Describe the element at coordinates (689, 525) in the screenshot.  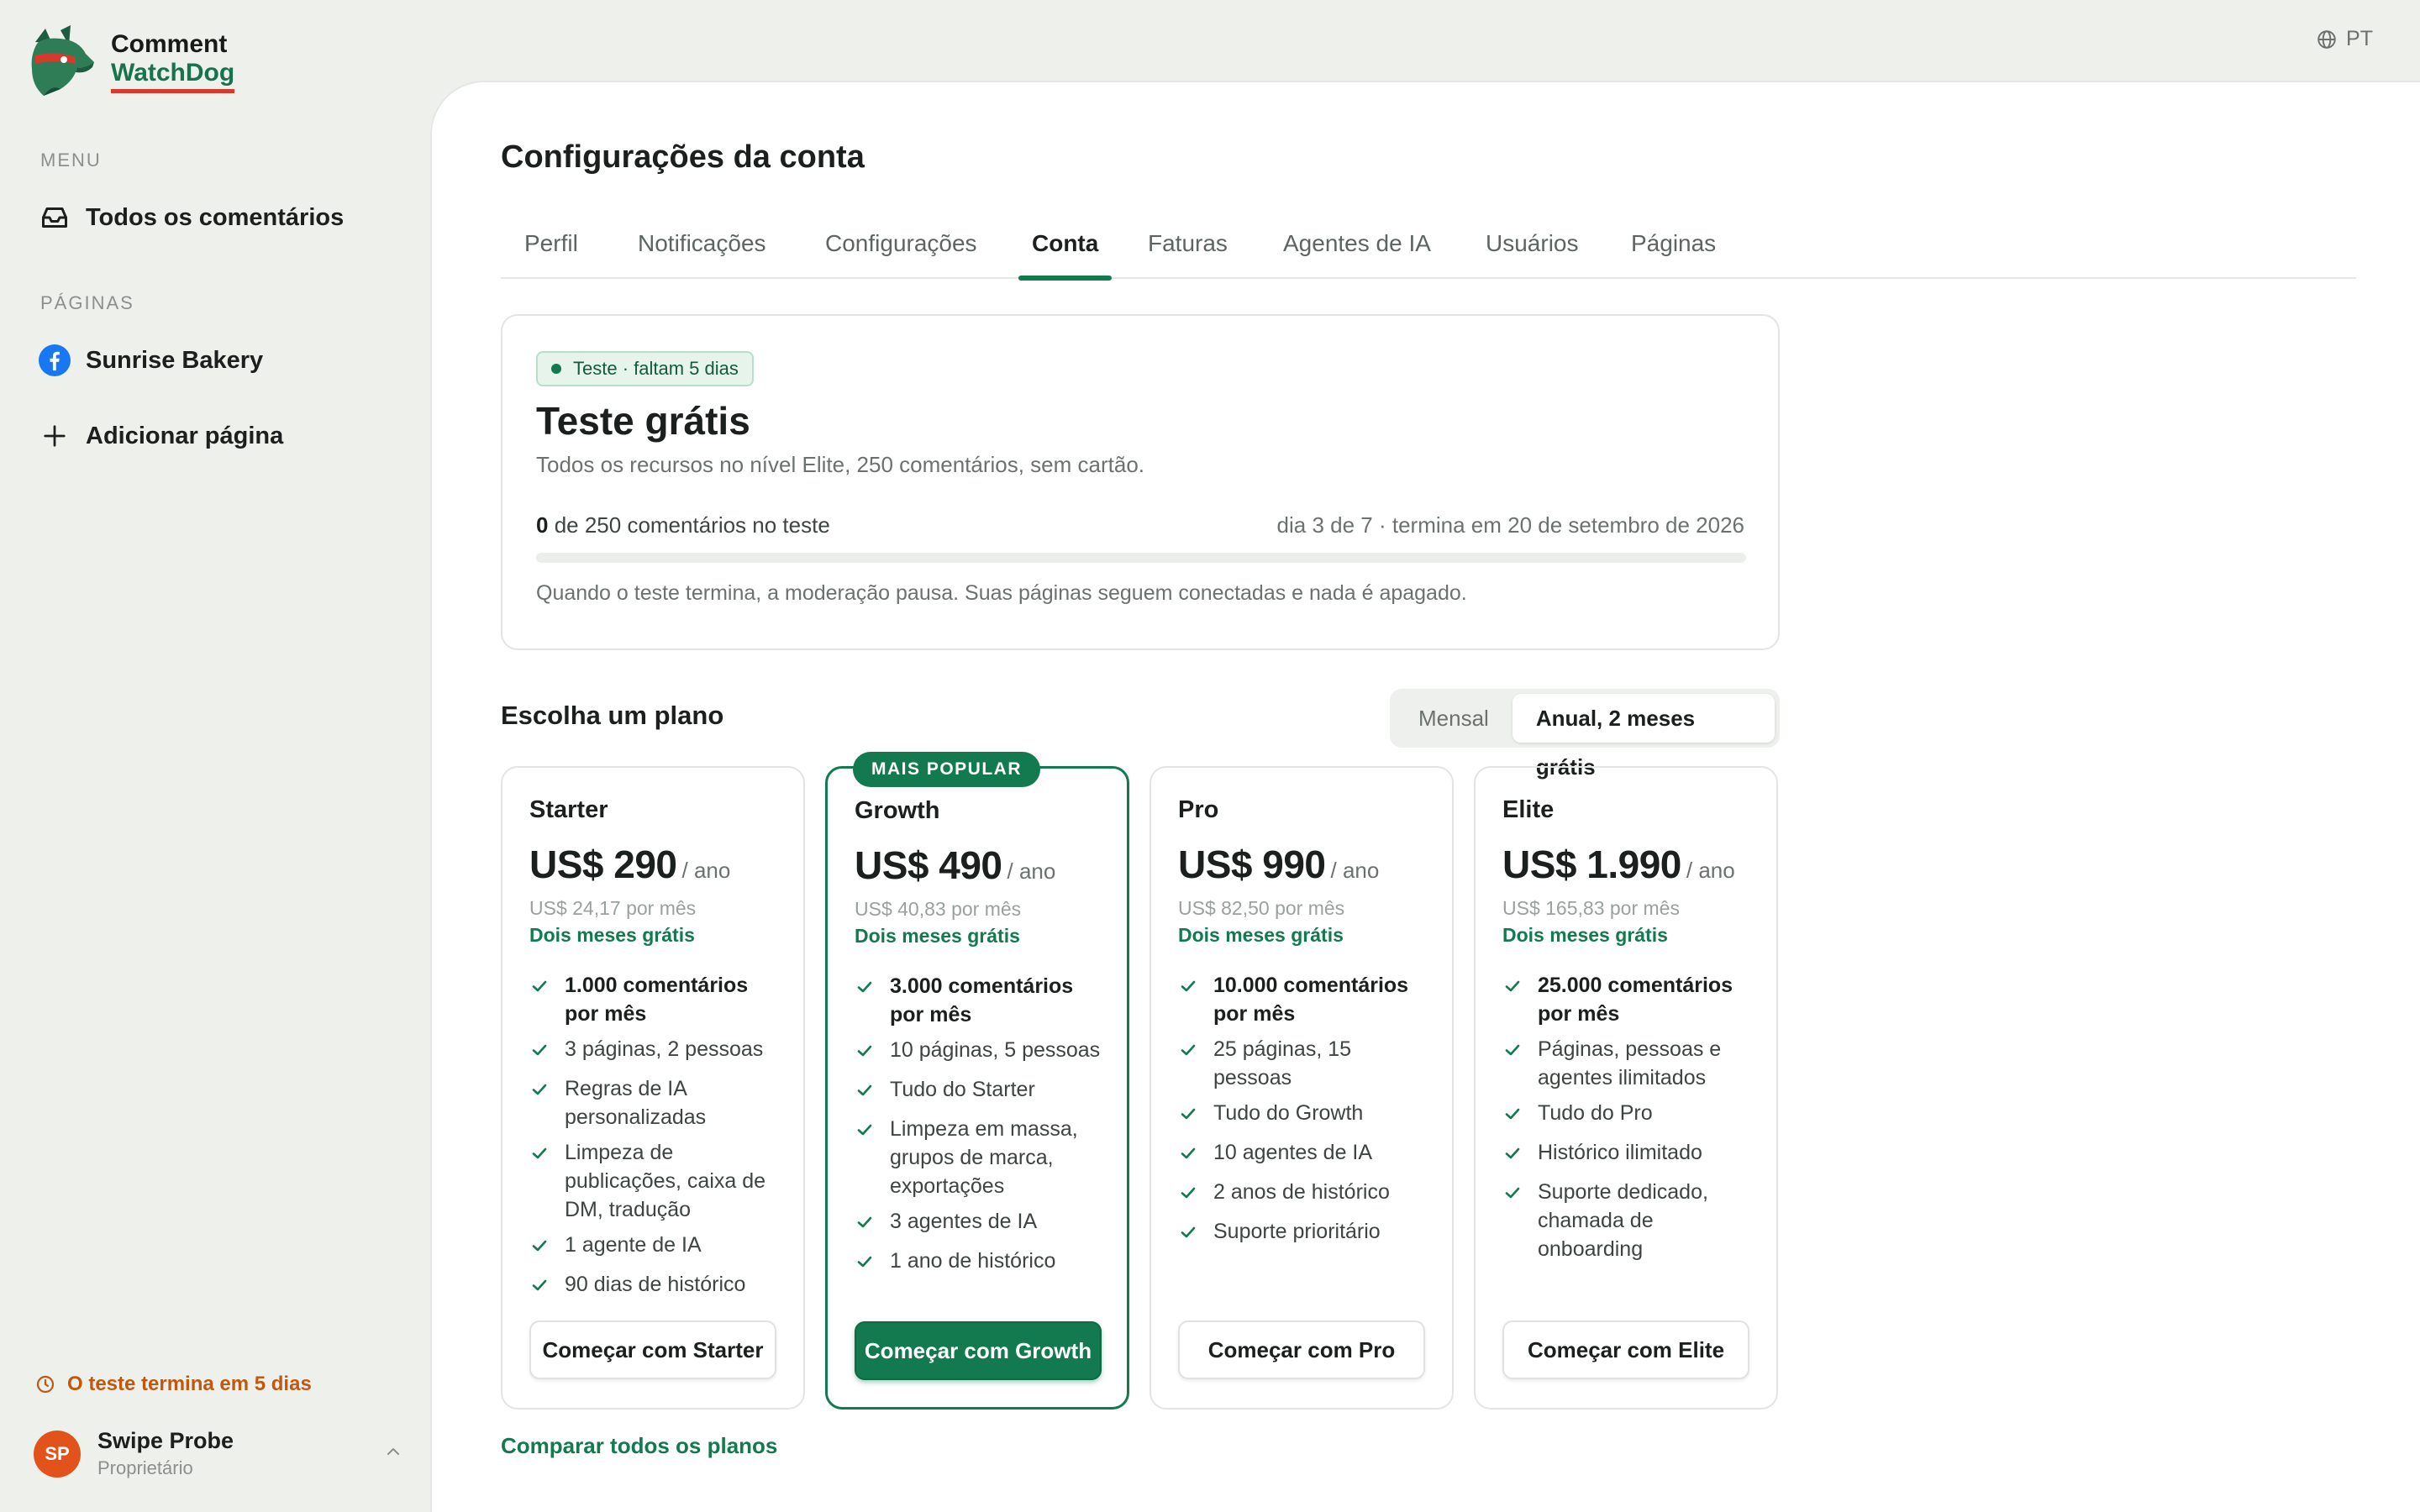
I see `trial-usage-text: de 250 comentários no teste` at that location.